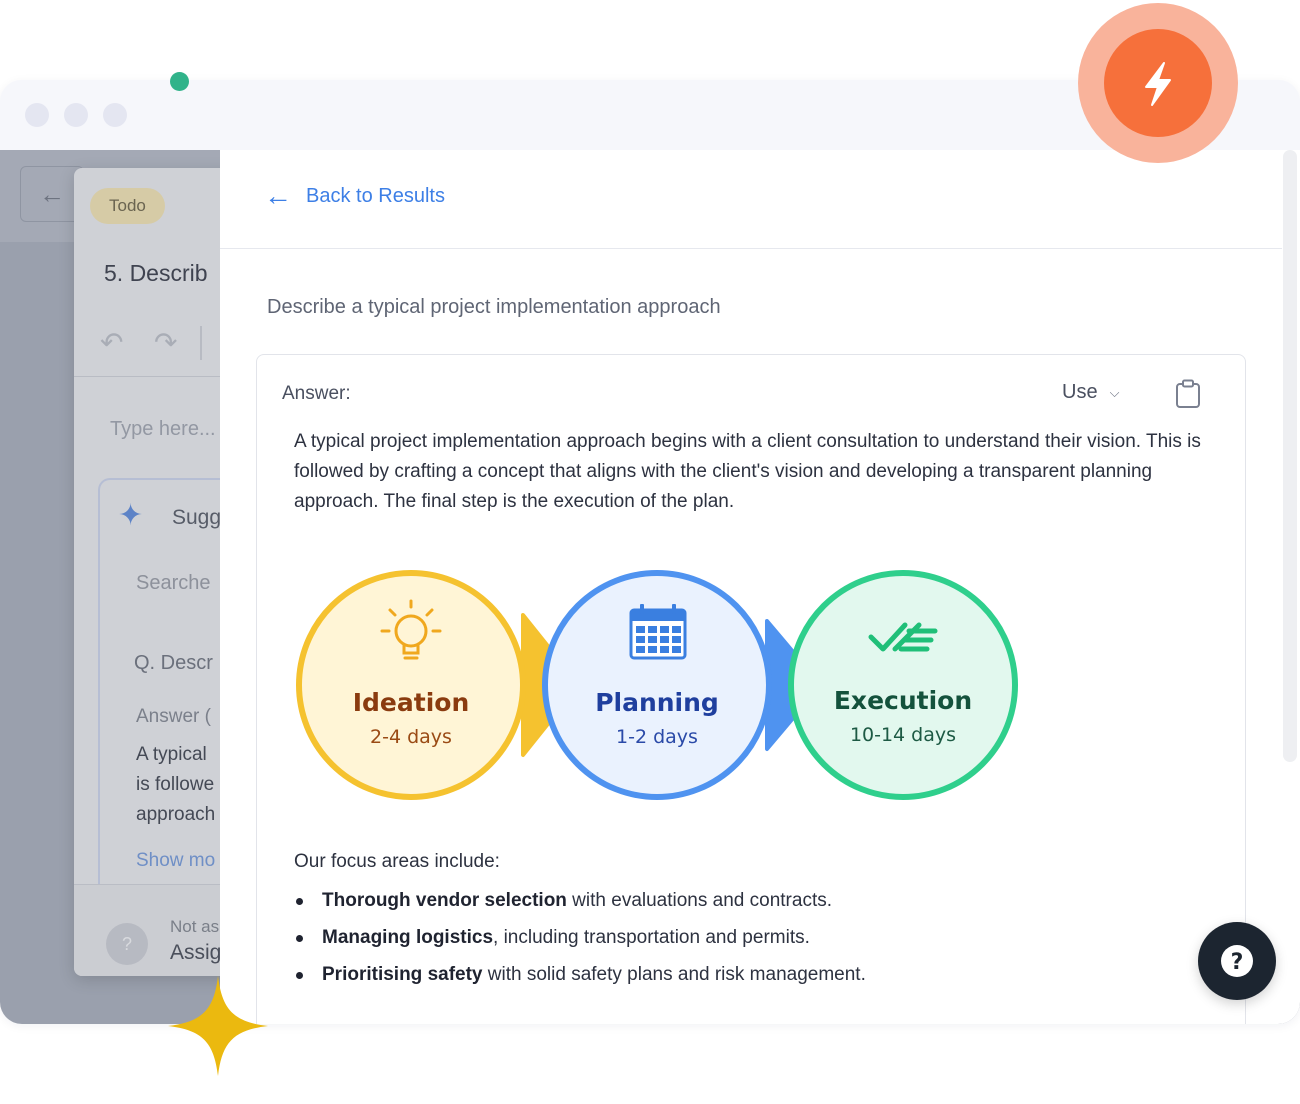  Describe the element at coordinates (201, 343) in the screenshot. I see `toolbar-divider` at that location.